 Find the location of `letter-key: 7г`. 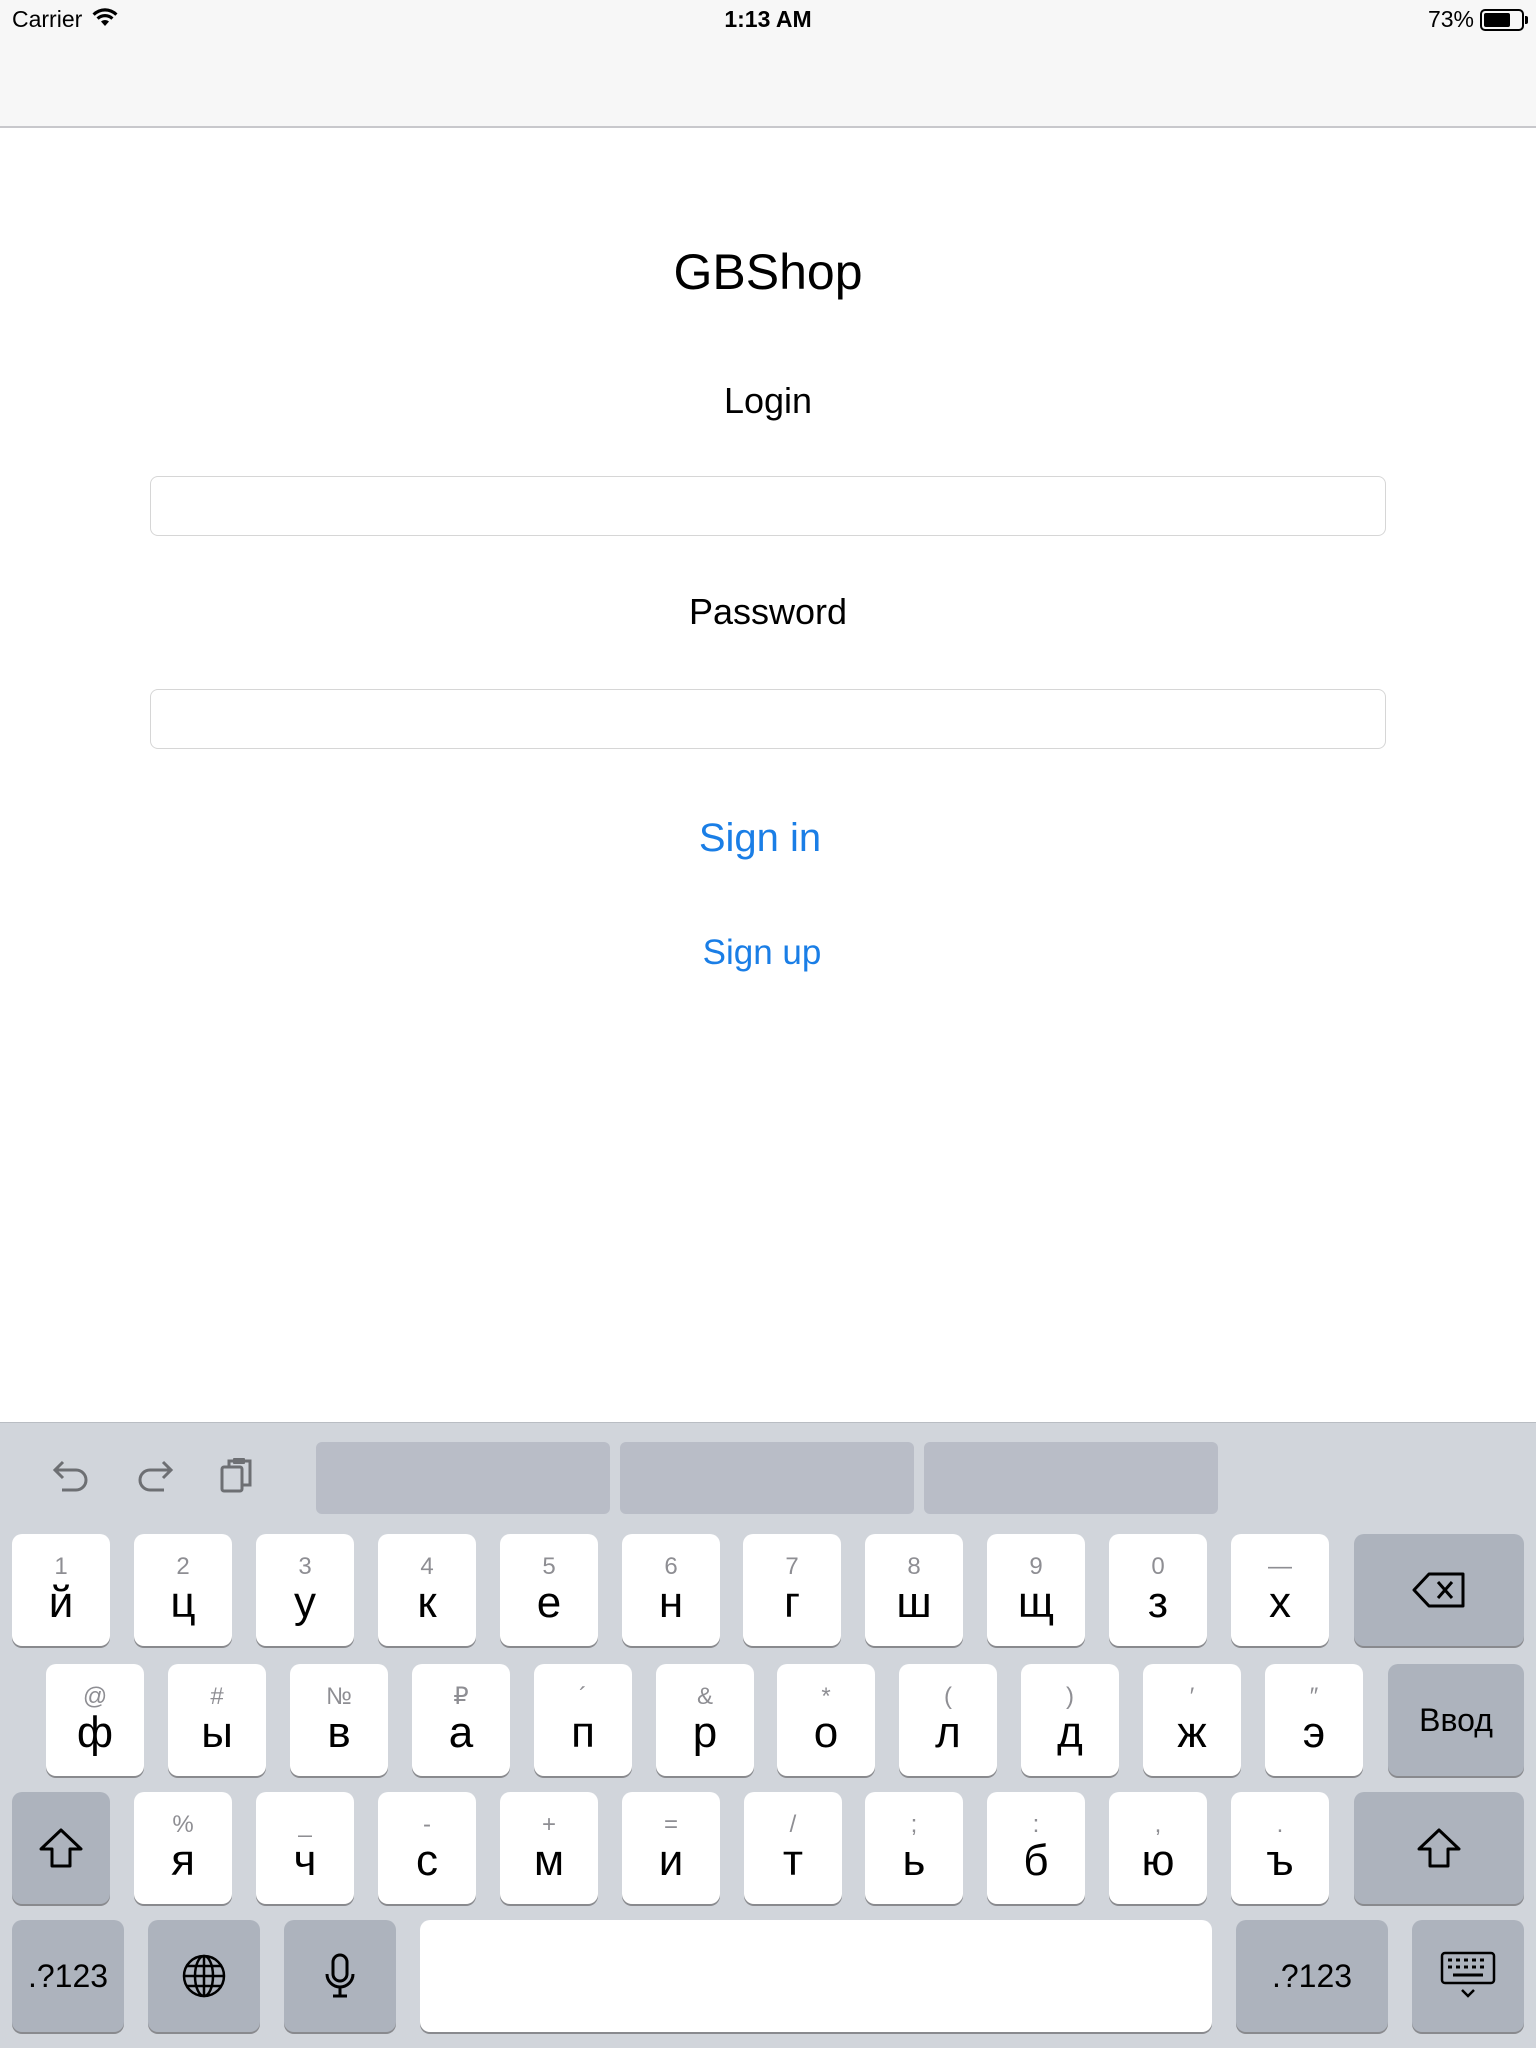

letter-key: 7г is located at coordinates (792, 1590).